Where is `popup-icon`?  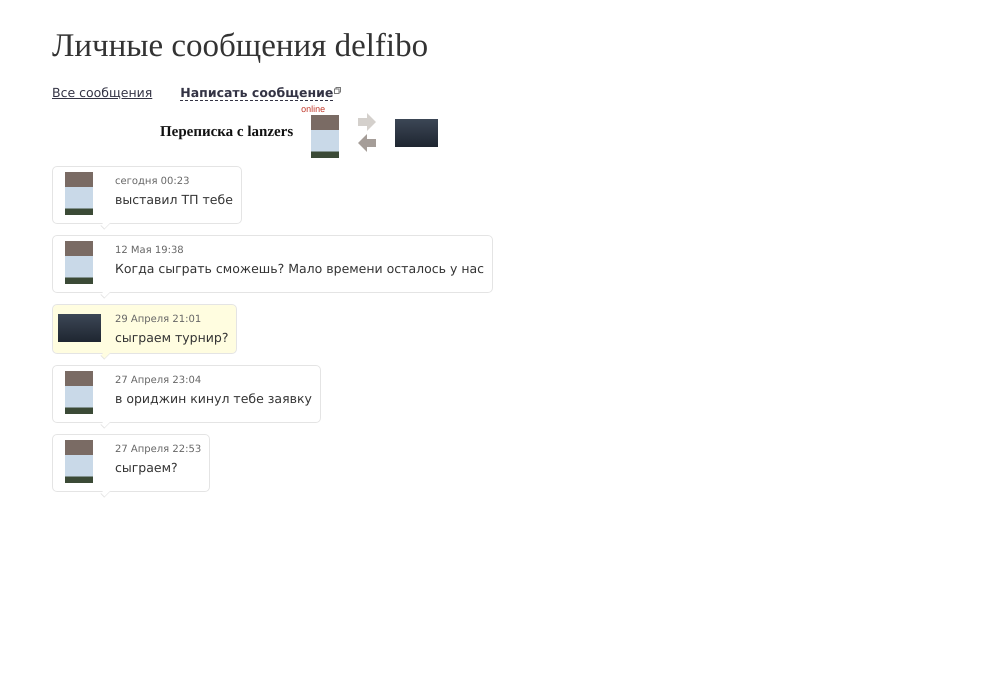
popup-icon is located at coordinates (338, 90).